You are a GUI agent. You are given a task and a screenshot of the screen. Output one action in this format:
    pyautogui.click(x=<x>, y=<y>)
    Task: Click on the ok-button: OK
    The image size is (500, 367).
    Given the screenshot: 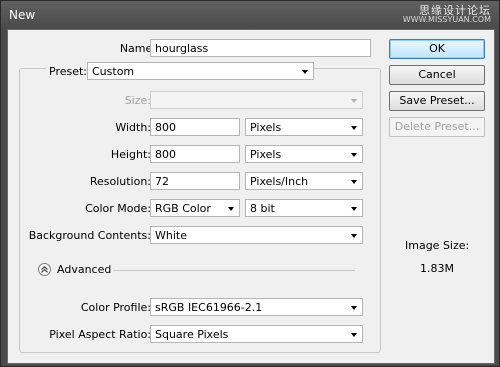 What is the action you would take?
    pyautogui.click(x=437, y=49)
    